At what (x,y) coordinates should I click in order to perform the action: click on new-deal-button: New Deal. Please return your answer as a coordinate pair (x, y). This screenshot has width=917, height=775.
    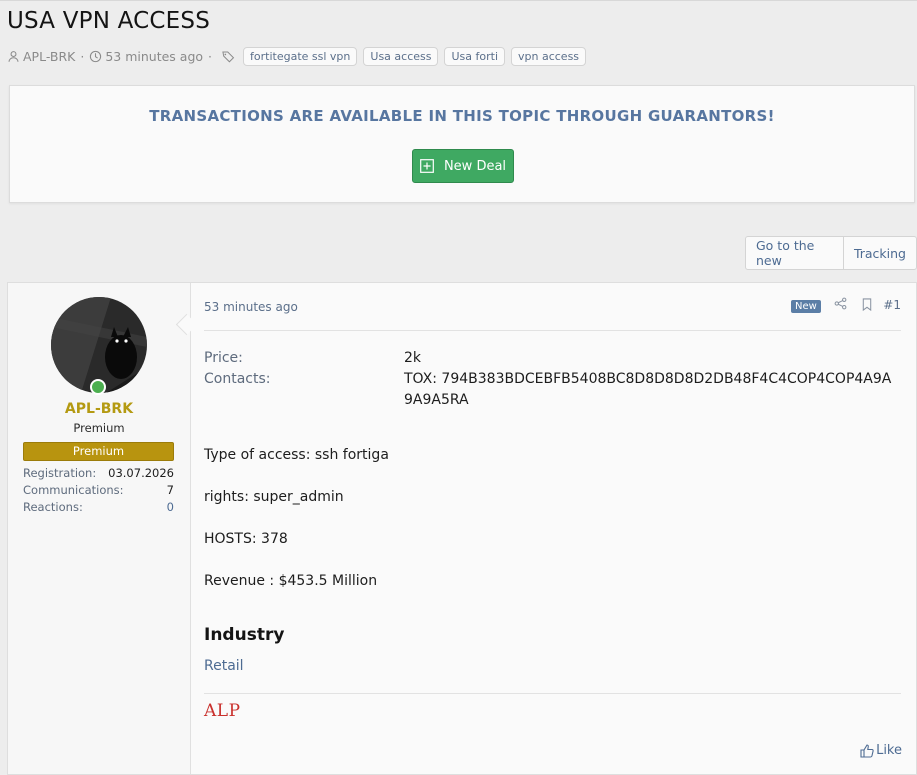
    Looking at the image, I should click on (463, 166).